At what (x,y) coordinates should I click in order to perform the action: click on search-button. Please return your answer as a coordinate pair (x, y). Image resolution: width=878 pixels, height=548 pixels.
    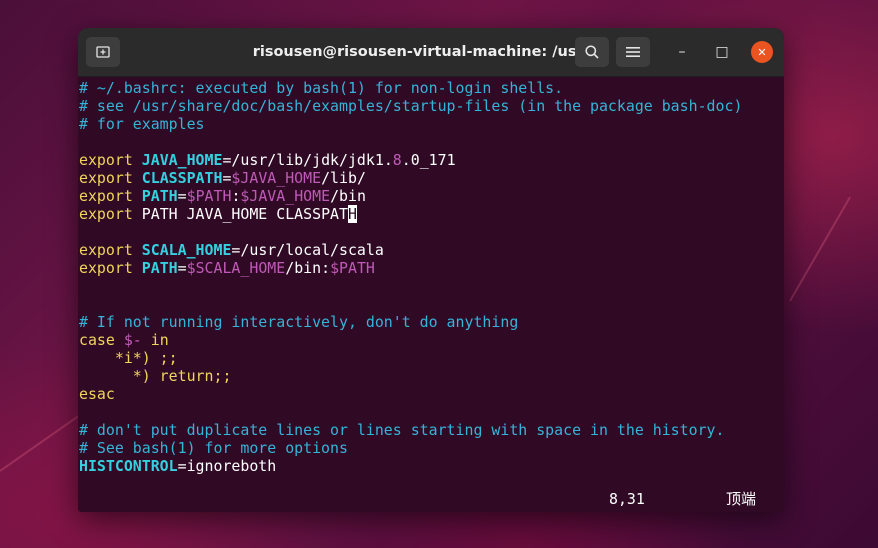
    Looking at the image, I should click on (592, 52).